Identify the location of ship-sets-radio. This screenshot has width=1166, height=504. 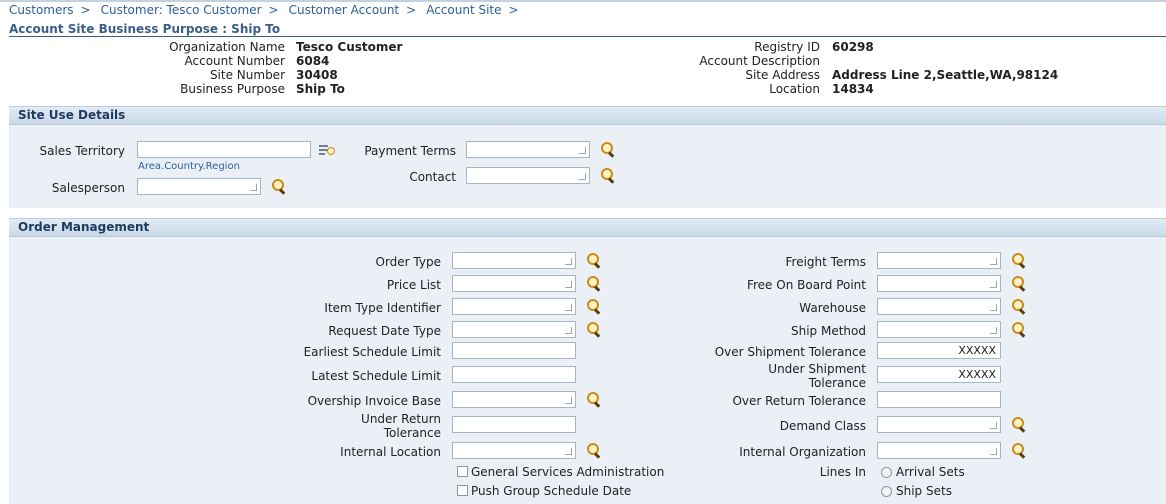
(886, 491).